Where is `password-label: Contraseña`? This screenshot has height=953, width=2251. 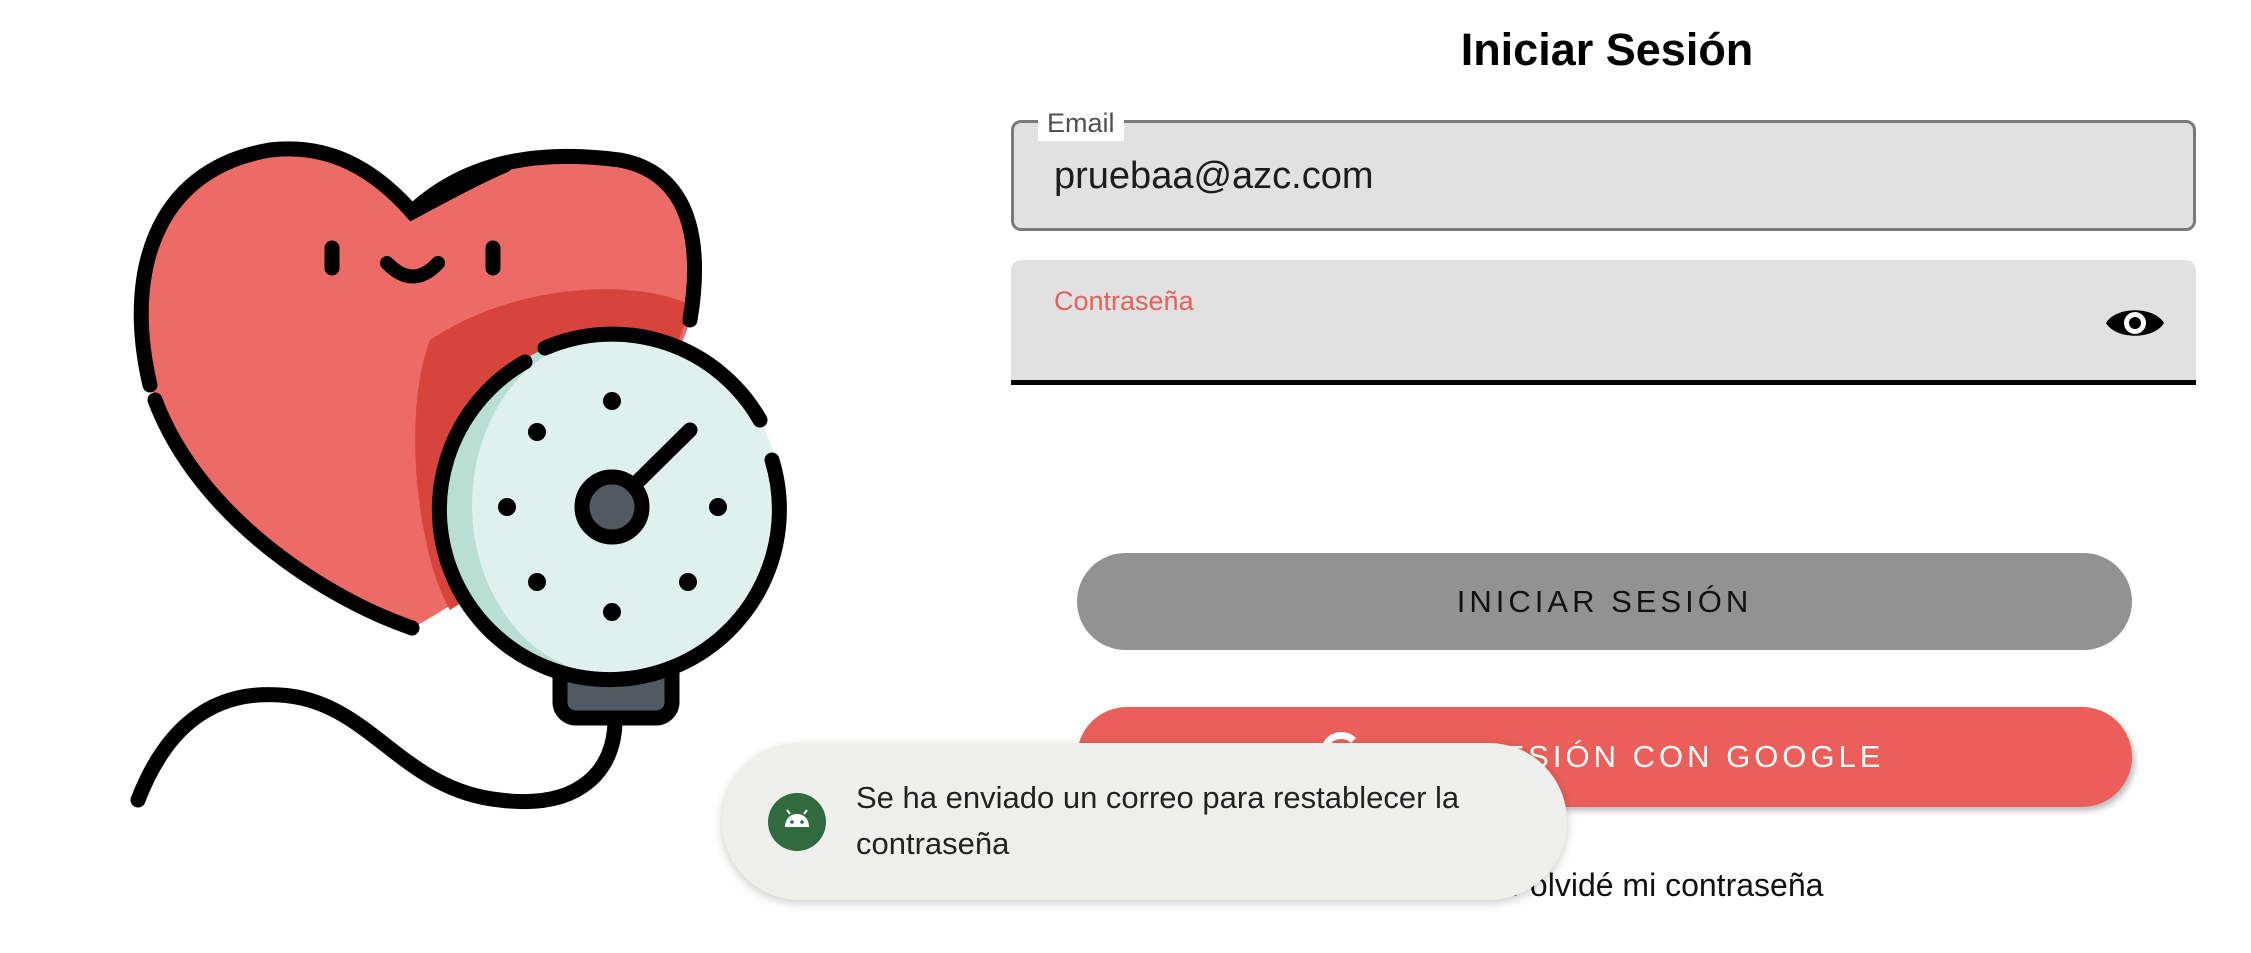
password-label: Contraseña is located at coordinates (1124, 301).